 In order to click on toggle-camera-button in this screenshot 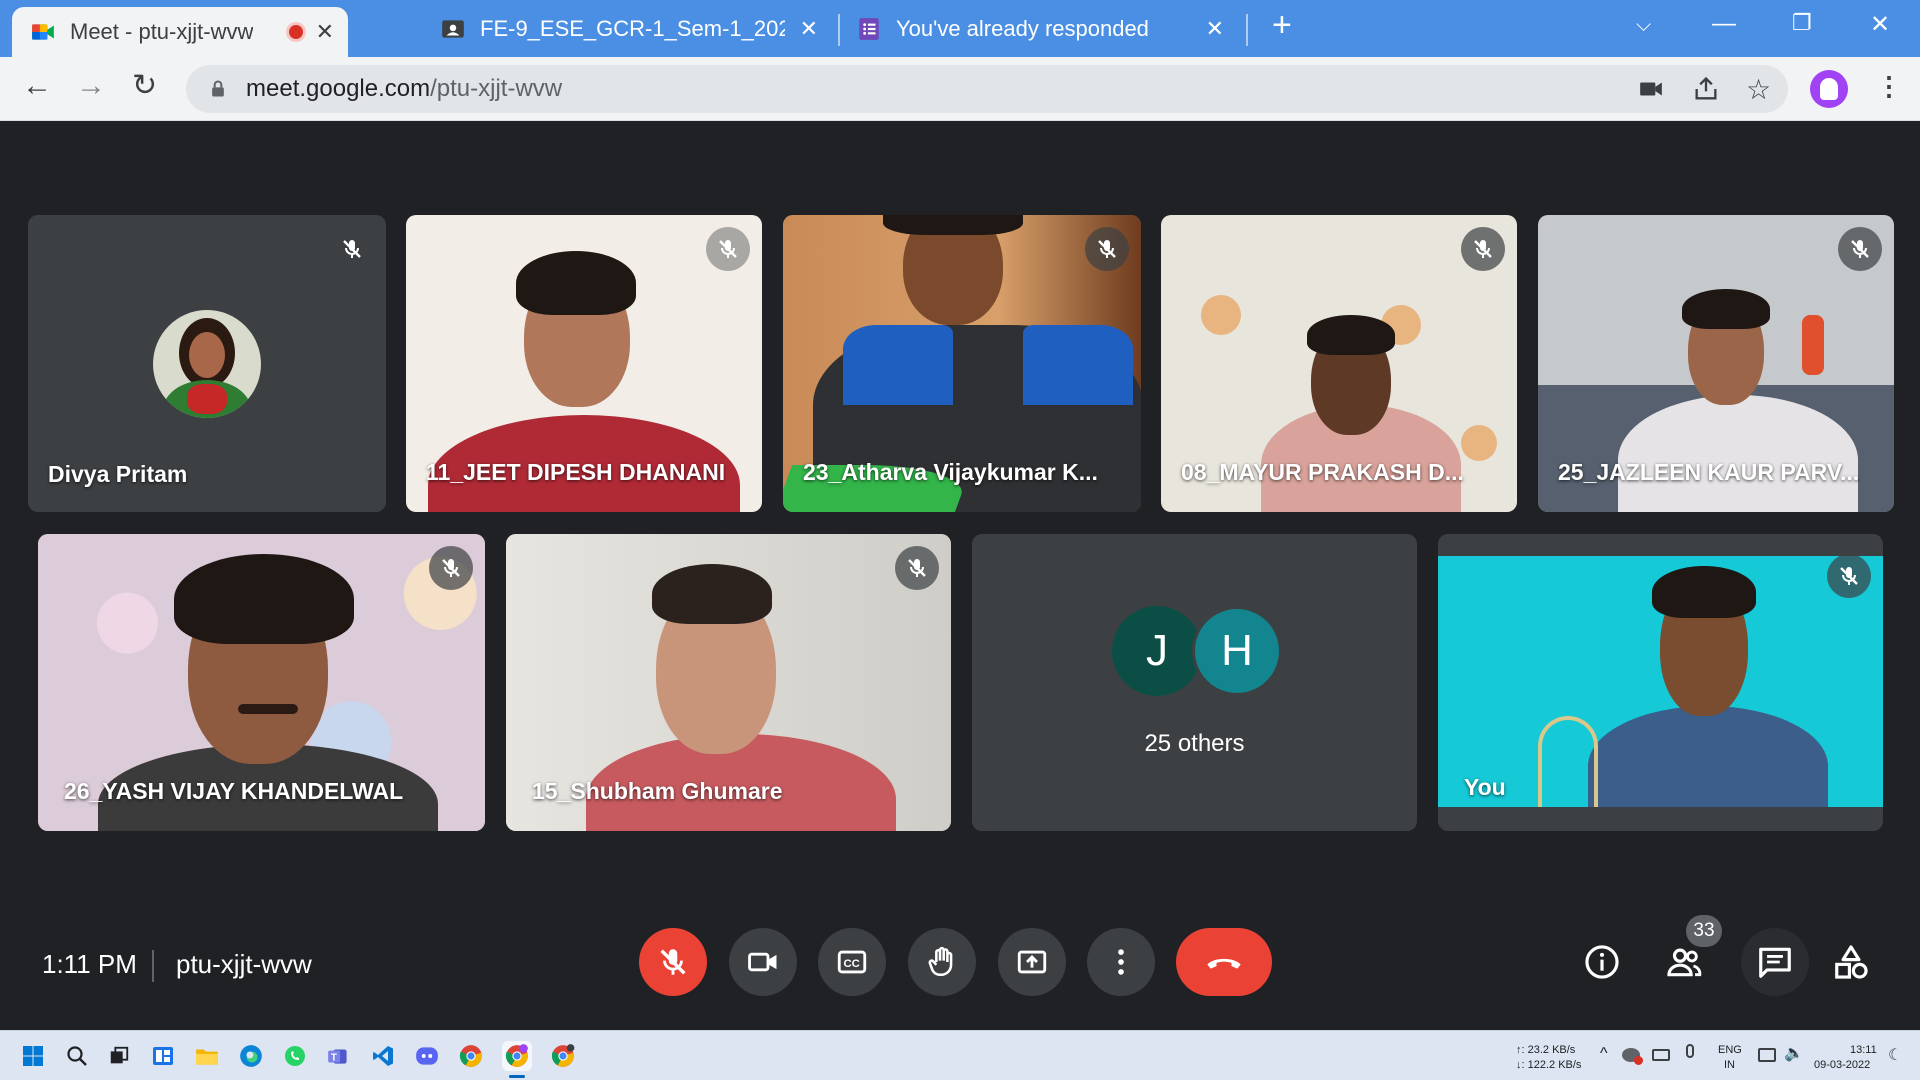, I will do `click(763, 962)`.